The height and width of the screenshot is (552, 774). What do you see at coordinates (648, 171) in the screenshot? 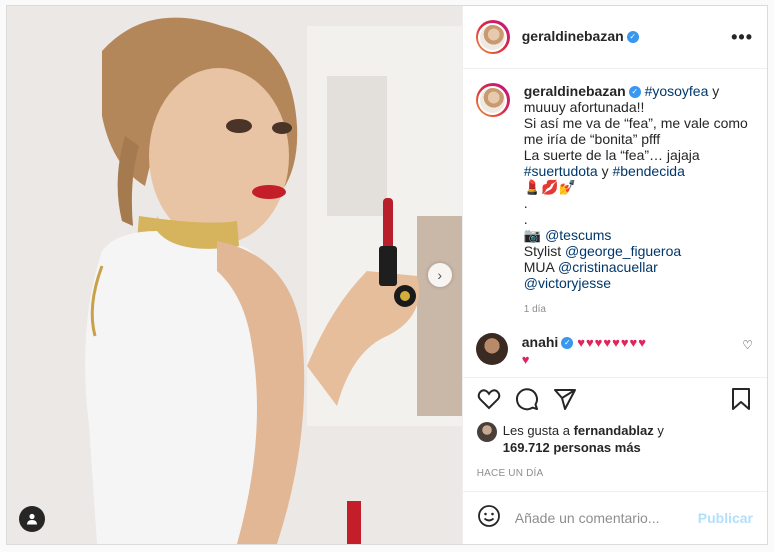
I see `hashtag-link: #bendecida` at bounding box center [648, 171].